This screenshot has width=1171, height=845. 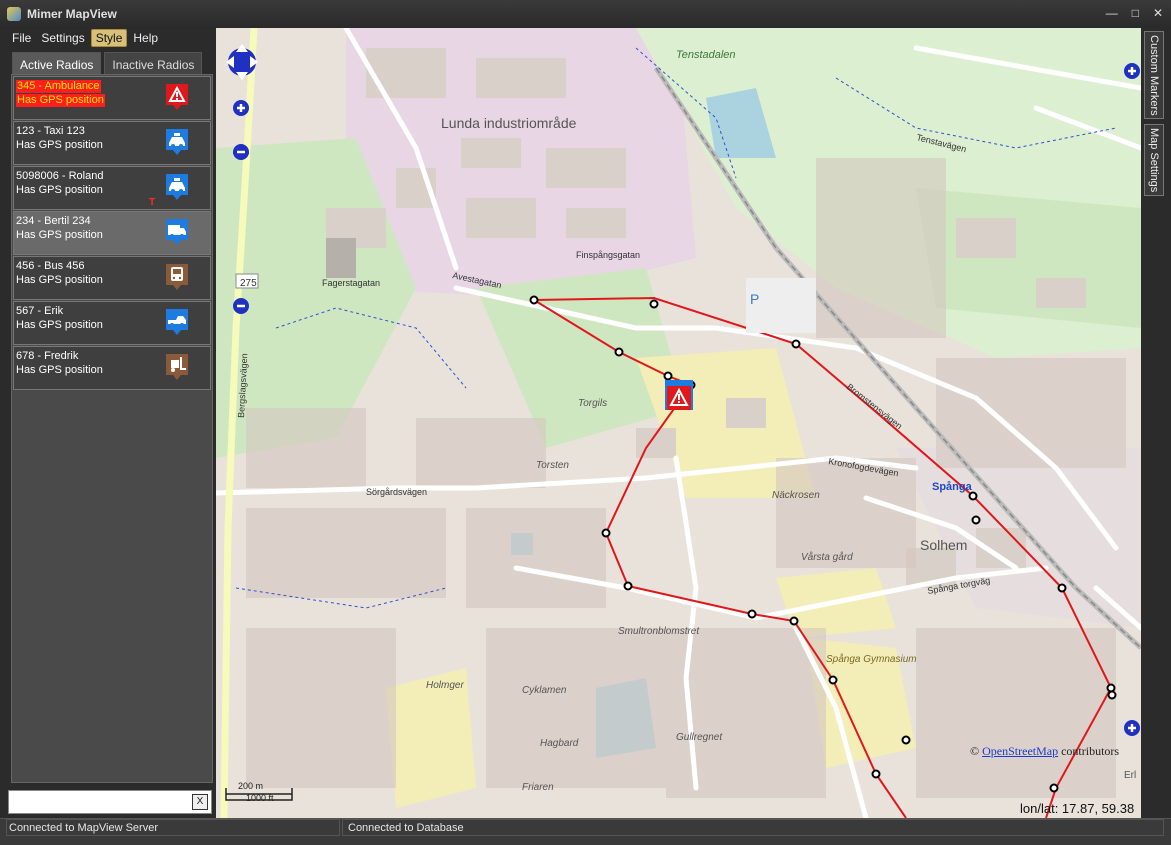 I want to click on scale-imperial: 1000 ft, so click(x=260, y=798).